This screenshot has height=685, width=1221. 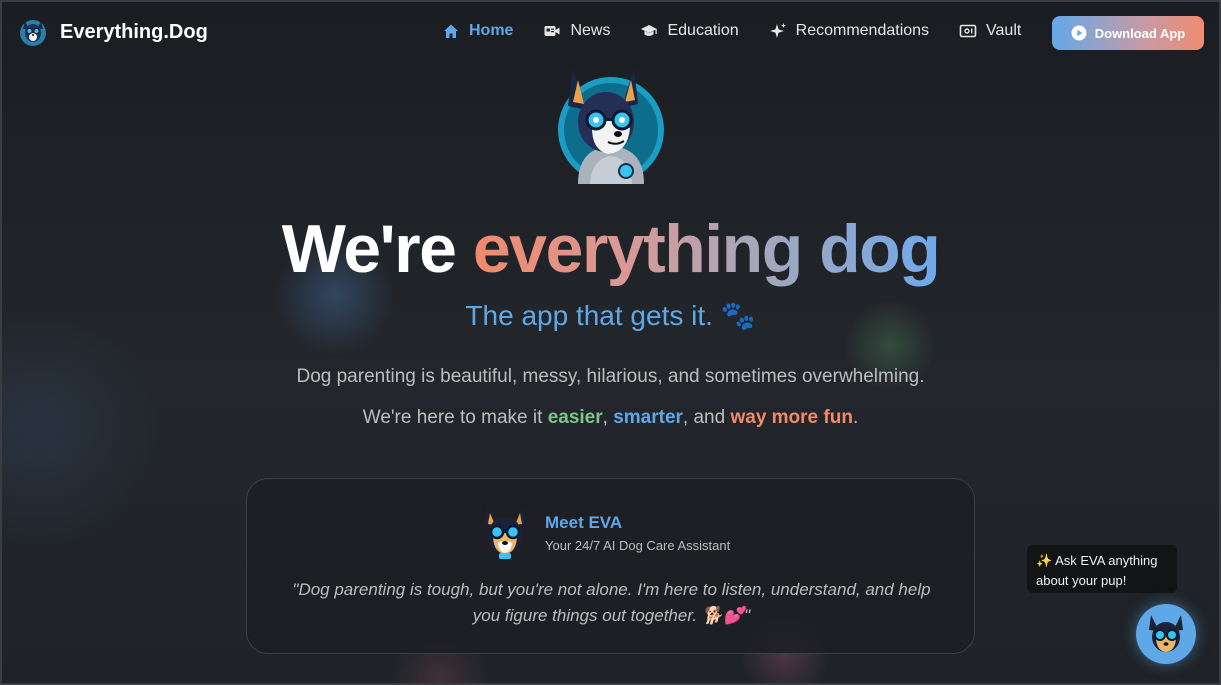 What do you see at coordinates (706, 417) in the screenshot?
I see `desc-sep2: , and` at bounding box center [706, 417].